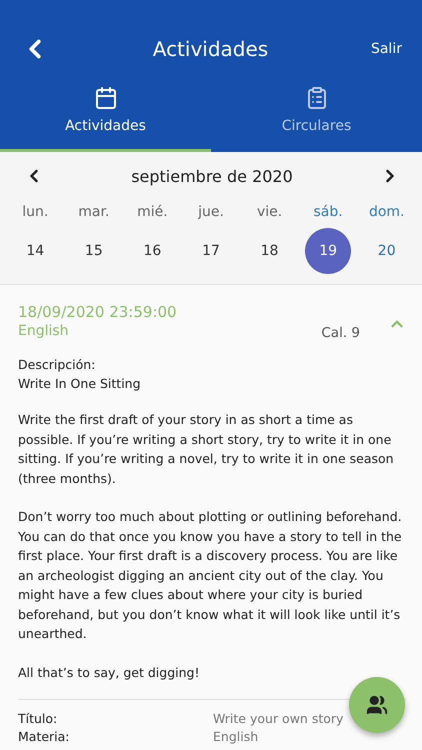 The image size is (422, 750). What do you see at coordinates (269, 251) in the screenshot?
I see `calendar-day: 18` at bounding box center [269, 251].